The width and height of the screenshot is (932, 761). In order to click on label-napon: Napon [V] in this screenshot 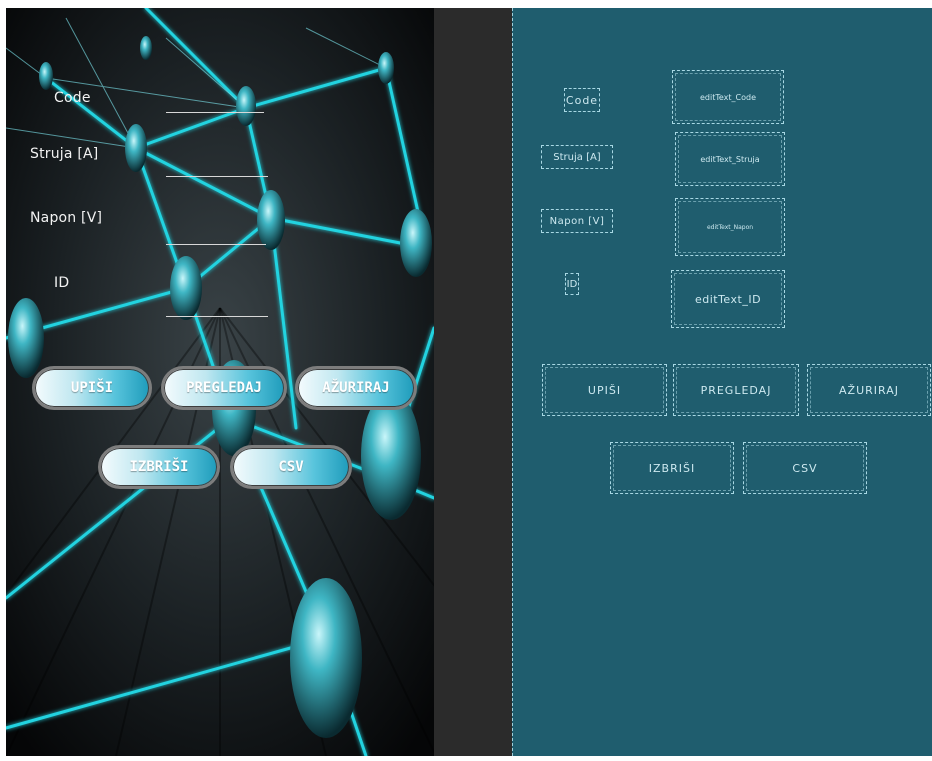, I will do `click(66, 218)`.